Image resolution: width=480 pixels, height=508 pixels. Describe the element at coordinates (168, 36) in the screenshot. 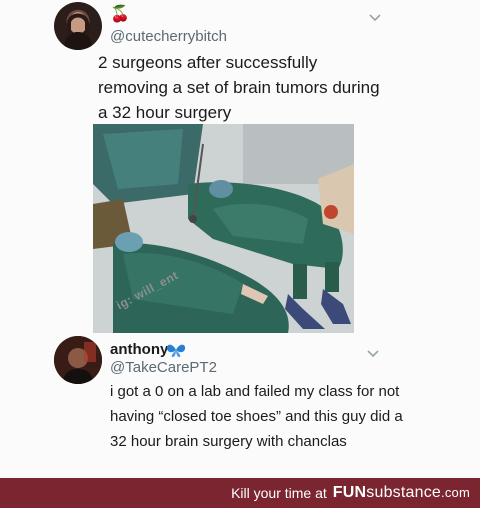

I see `tweet-handle: @cutecherrybitch` at that location.